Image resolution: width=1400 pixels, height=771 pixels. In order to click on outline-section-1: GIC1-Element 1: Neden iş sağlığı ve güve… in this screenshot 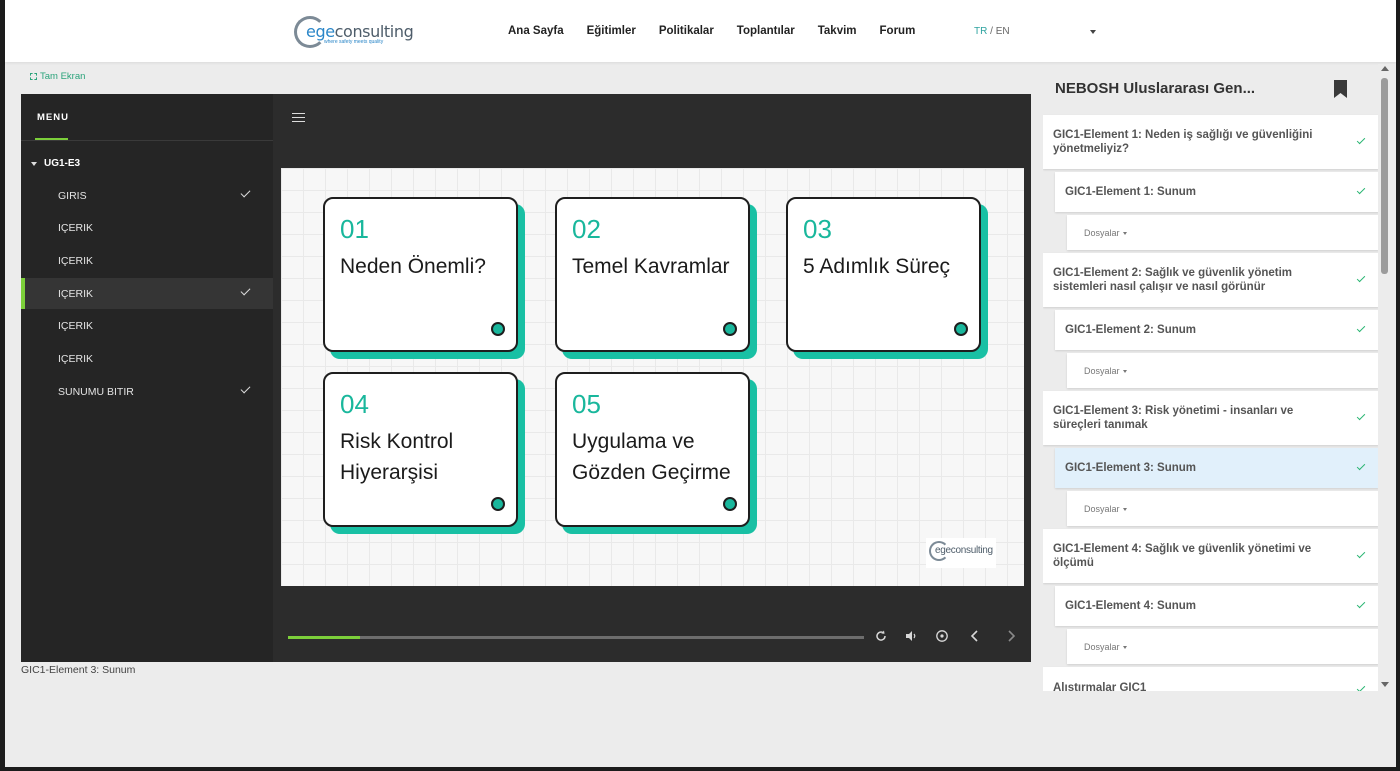, I will do `click(1210, 142)`.